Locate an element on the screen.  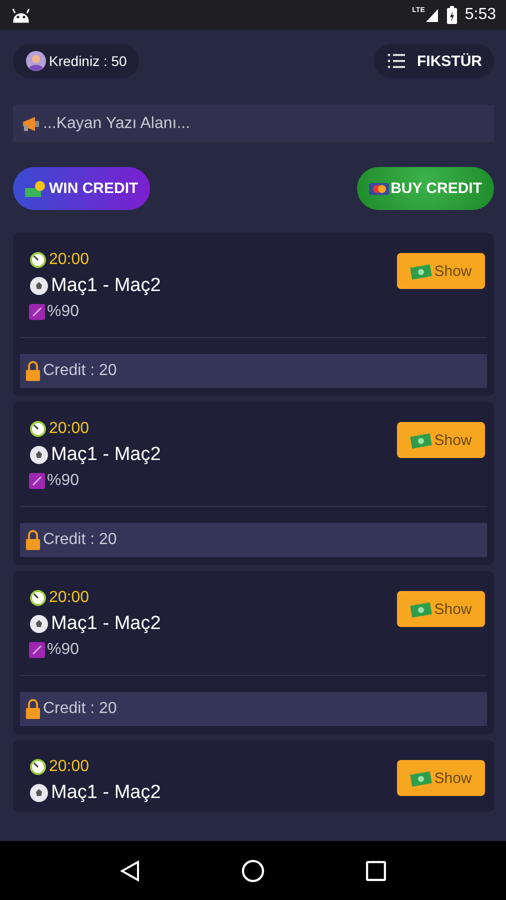
credit-label: Krediniz : 50 is located at coordinates (88, 61).